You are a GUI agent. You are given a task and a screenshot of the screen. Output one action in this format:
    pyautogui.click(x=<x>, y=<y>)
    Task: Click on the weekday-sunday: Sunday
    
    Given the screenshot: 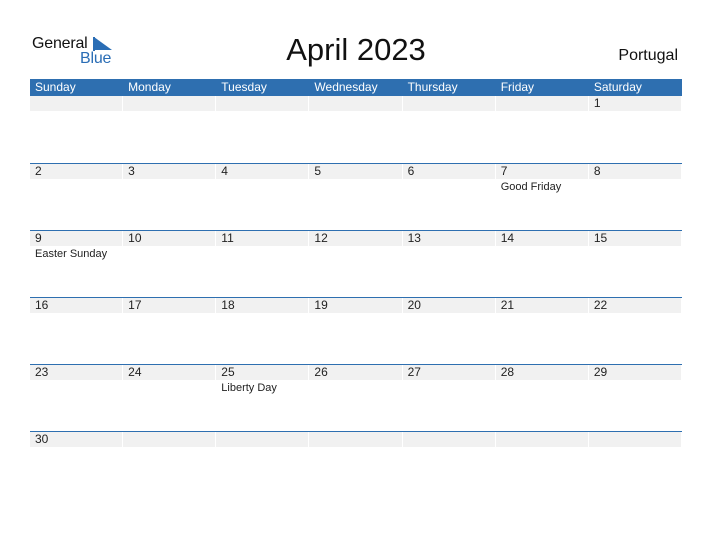 What is the action you would take?
    pyautogui.click(x=55, y=87)
    